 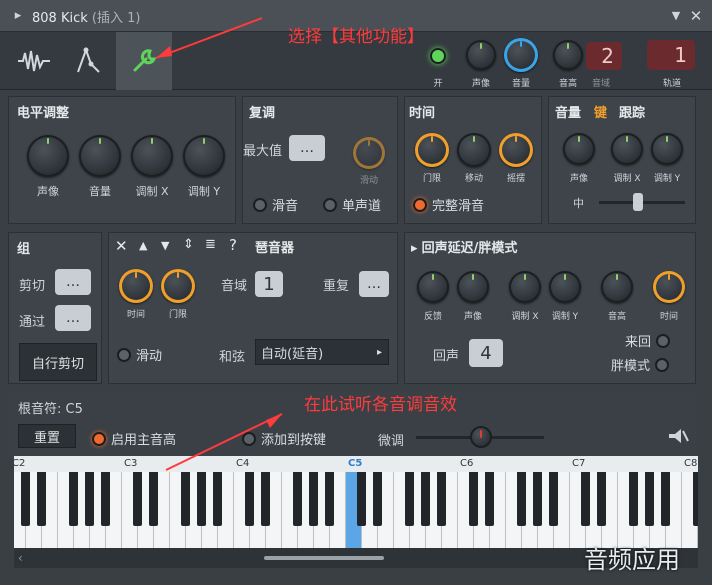 I want to click on pingpong-radio: 来回, so click(x=648, y=340).